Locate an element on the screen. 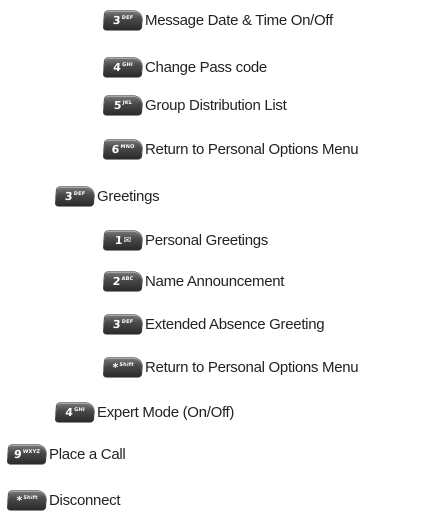 This screenshot has height=522, width=421. menu-item-personal-greetings: 1 ✉ Personal Greetings is located at coordinates (186, 240).